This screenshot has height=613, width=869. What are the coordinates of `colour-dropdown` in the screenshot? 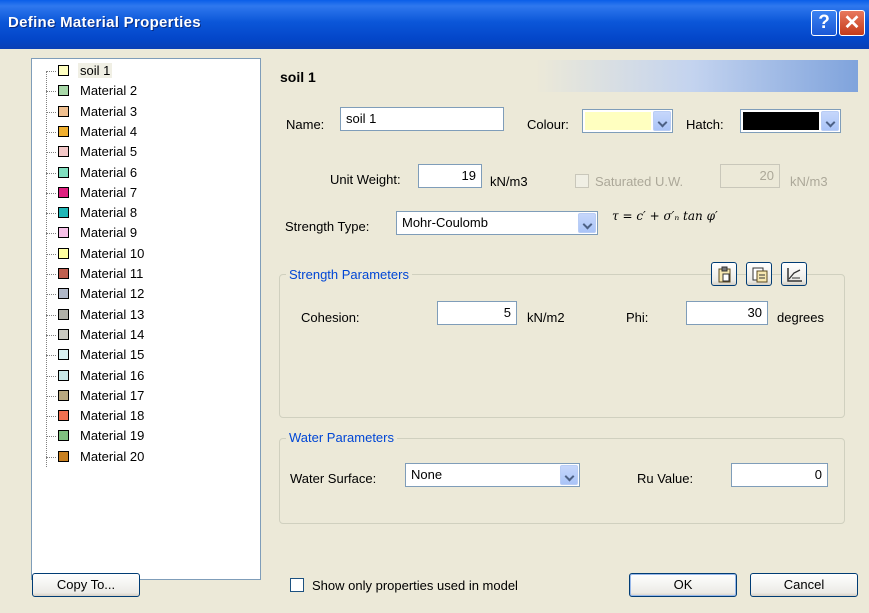 It's located at (627, 121).